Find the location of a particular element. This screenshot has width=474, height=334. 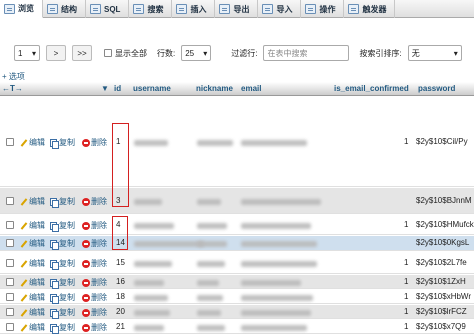

sort-select: 无 ▾ is located at coordinates (434, 53).